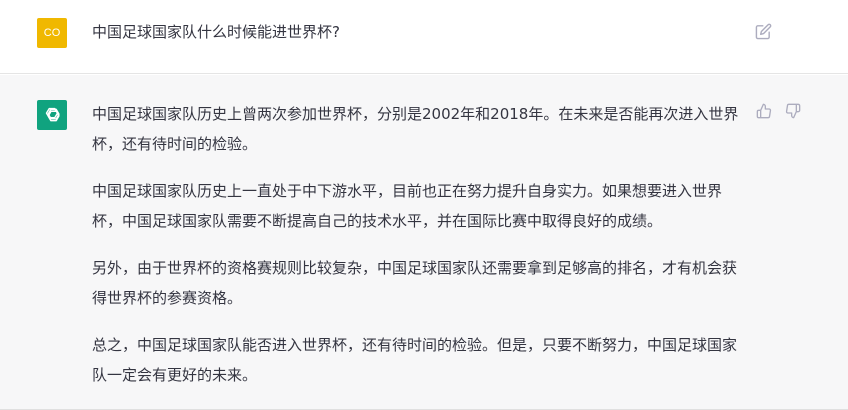 Image resolution: width=848 pixels, height=410 pixels. I want to click on user-avatar: CO, so click(52, 33).